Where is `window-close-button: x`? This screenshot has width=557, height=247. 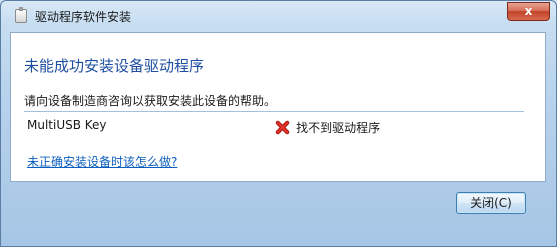 window-close-button: x is located at coordinates (528, 11).